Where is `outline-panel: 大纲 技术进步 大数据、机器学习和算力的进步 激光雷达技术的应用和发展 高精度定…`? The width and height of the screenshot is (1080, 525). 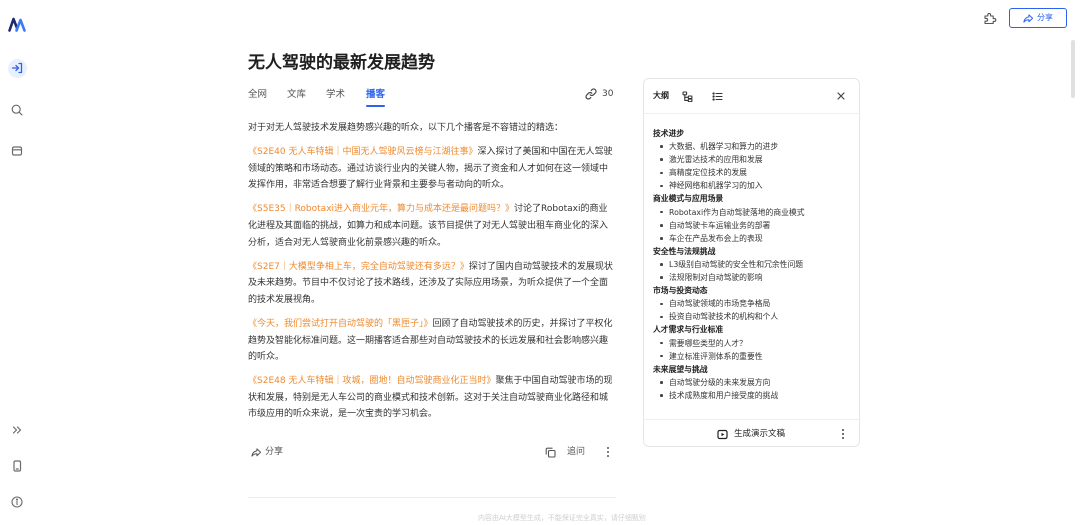
outline-panel: 大纲 技术进步 大数据、机器学习和算力的进步 激光雷达技术的应用和发展 高精度定… is located at coordinates (751, 262).